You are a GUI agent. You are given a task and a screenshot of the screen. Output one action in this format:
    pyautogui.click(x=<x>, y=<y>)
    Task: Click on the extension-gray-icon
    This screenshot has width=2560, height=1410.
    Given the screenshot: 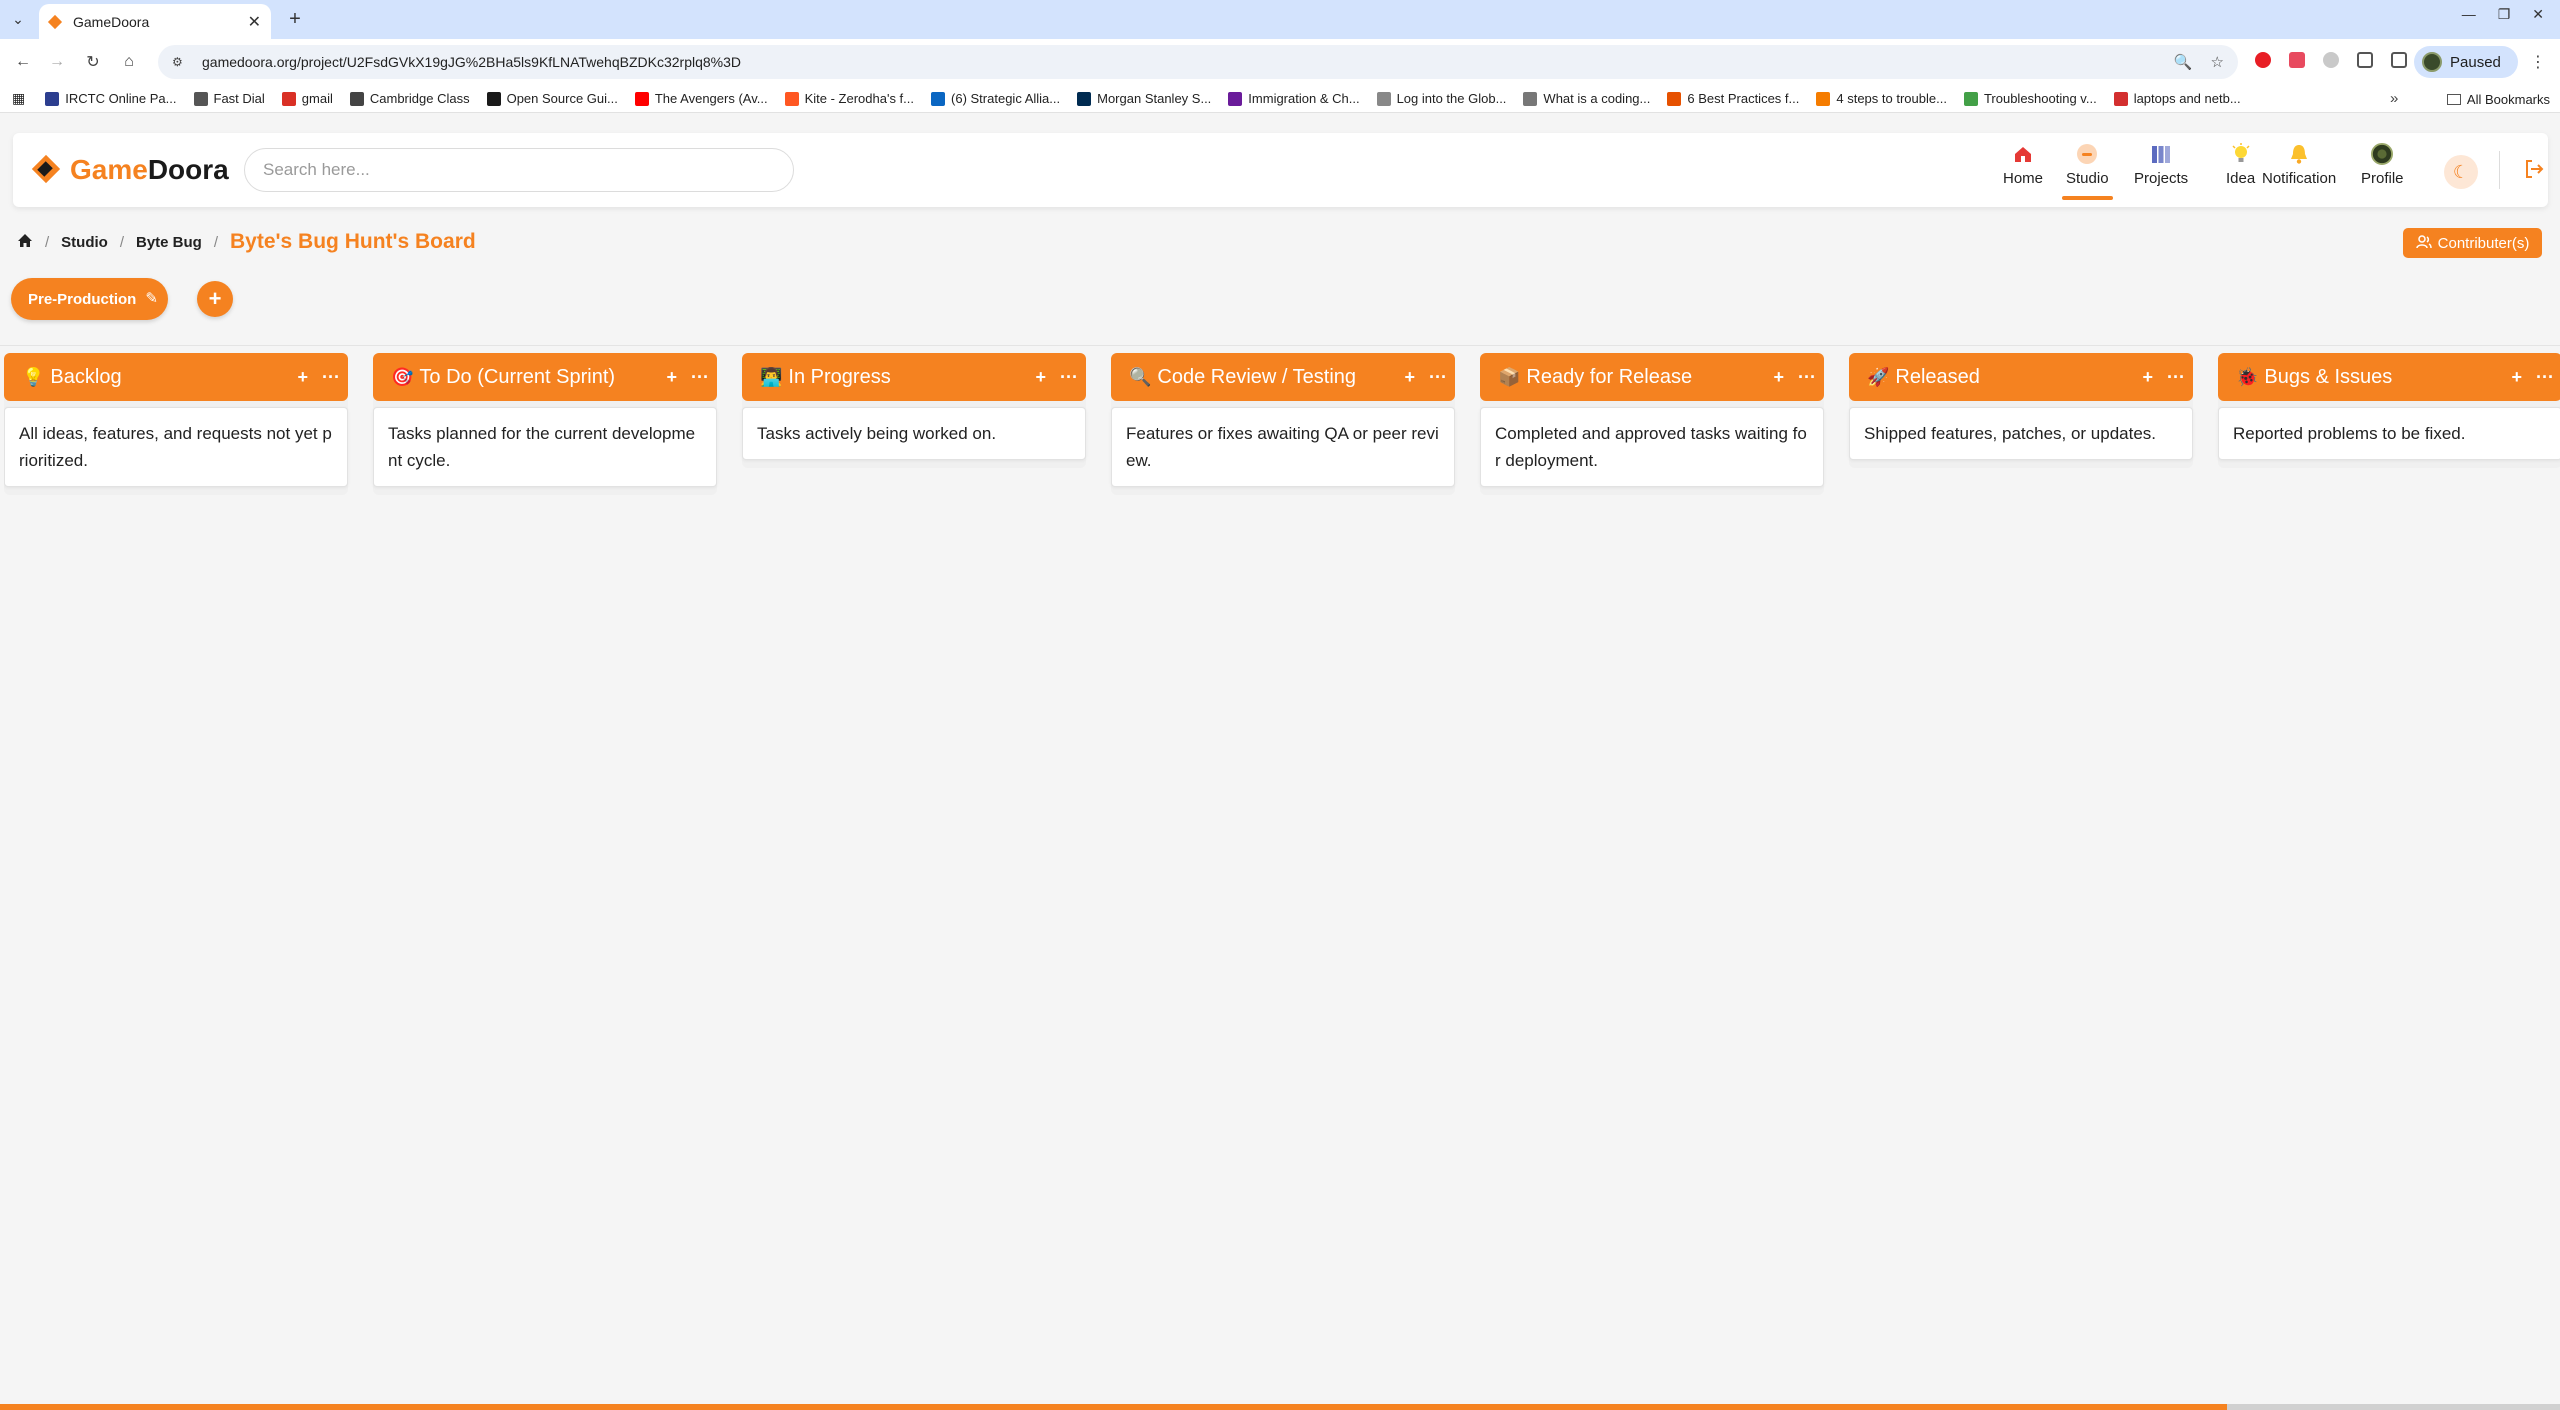 What is the action you would take?
    pyautogui.click(x=2331, y=60)
    